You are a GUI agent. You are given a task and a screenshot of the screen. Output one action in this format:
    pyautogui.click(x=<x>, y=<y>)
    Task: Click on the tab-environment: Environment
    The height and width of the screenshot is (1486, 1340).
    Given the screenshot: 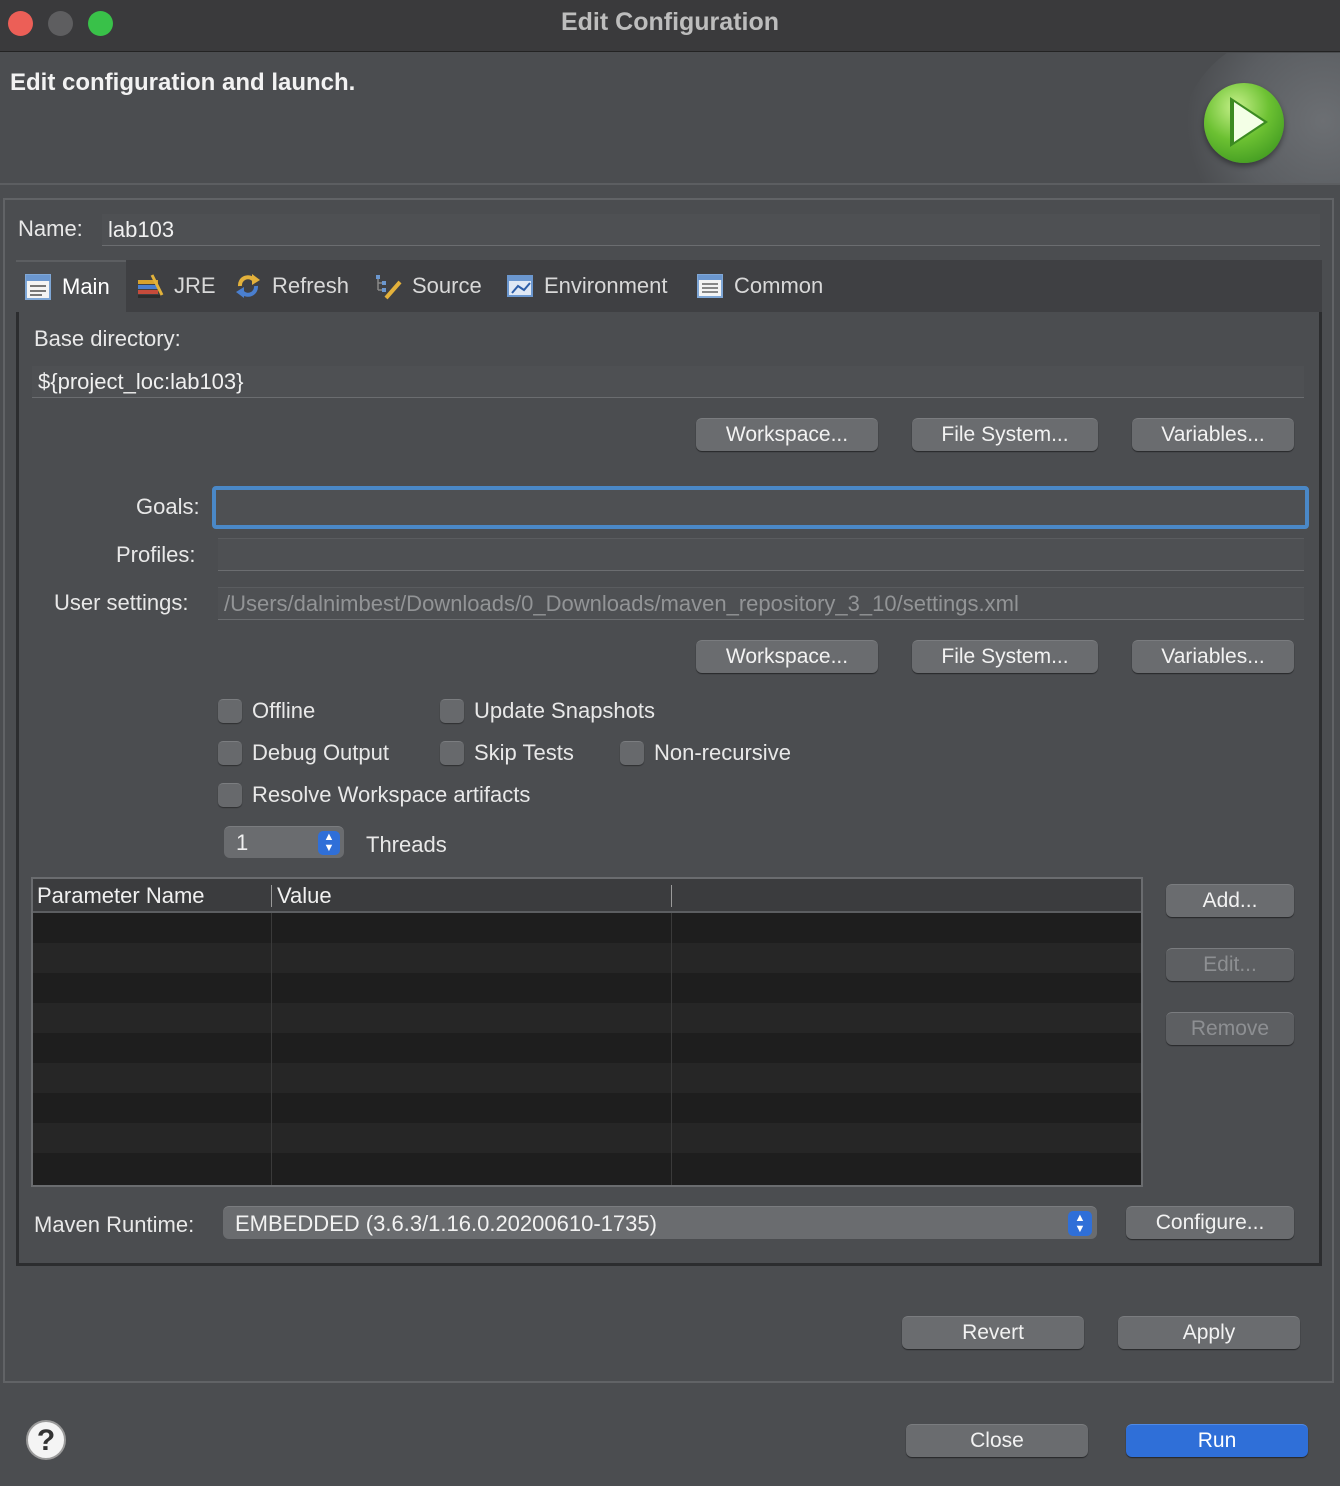 What is the action you would take?
    pyautogui.click(x=587, y=286)
    